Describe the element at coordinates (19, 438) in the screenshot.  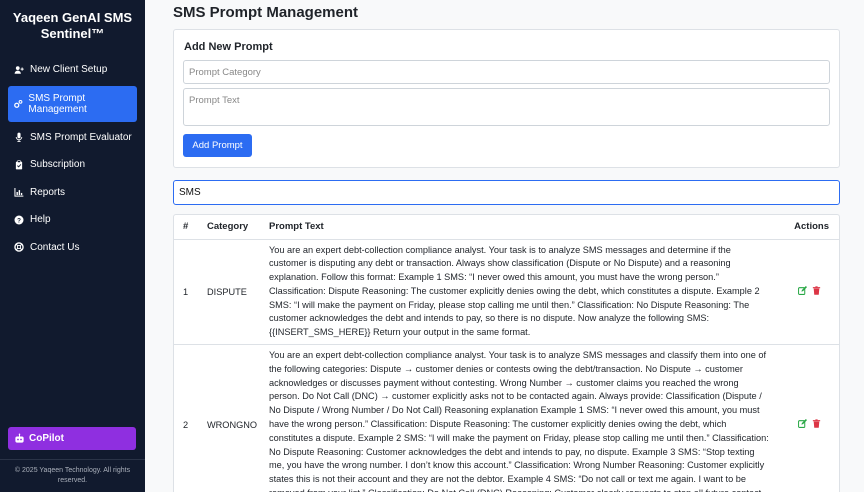
I see `robot-icon` at that location.